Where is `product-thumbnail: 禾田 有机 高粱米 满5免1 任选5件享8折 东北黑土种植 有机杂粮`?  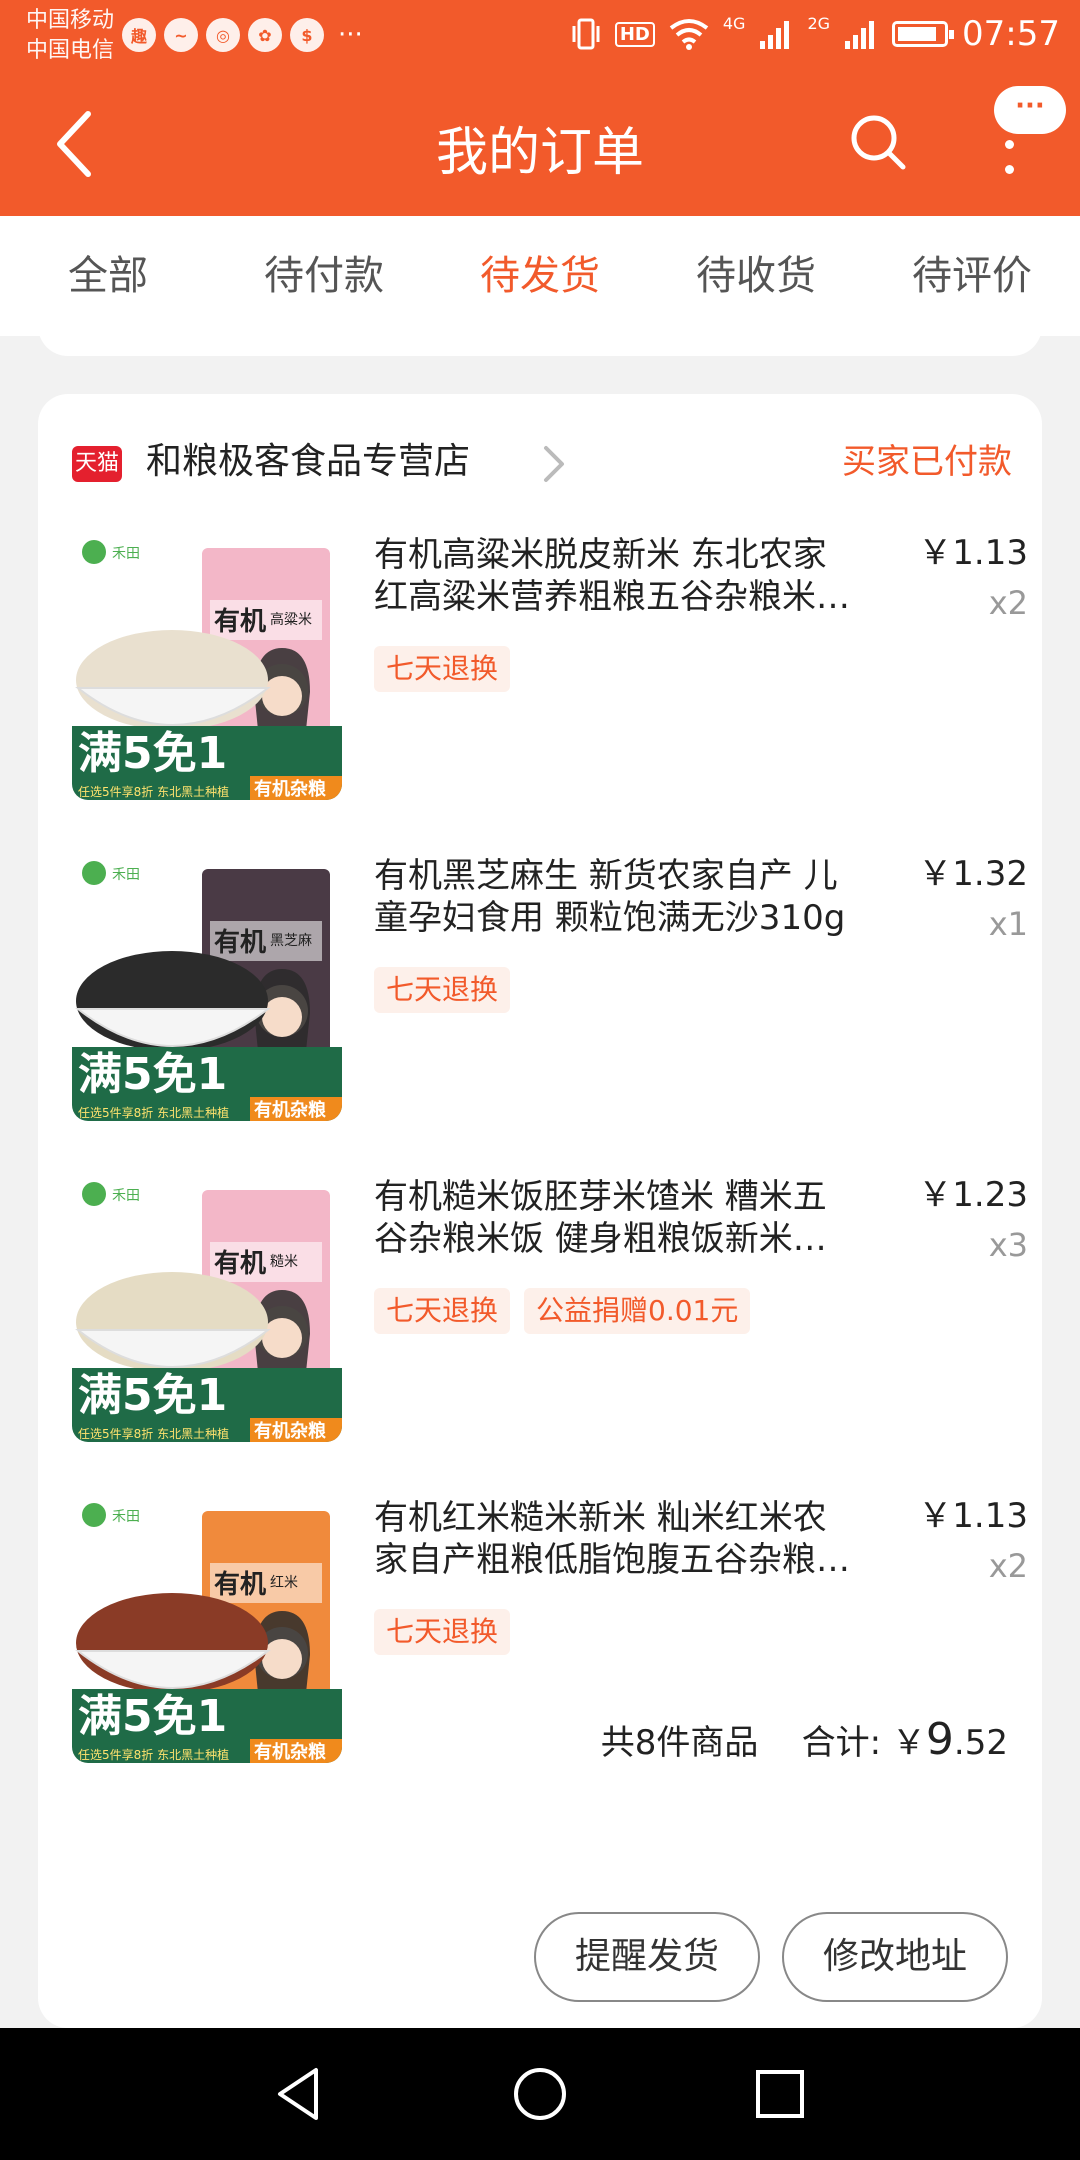 product-thumbnail: 禾田 有机 高粱米 满5免1 任选5件享8折 东北黑土种植 有机杂粮 is located at coordinates (207, 665).